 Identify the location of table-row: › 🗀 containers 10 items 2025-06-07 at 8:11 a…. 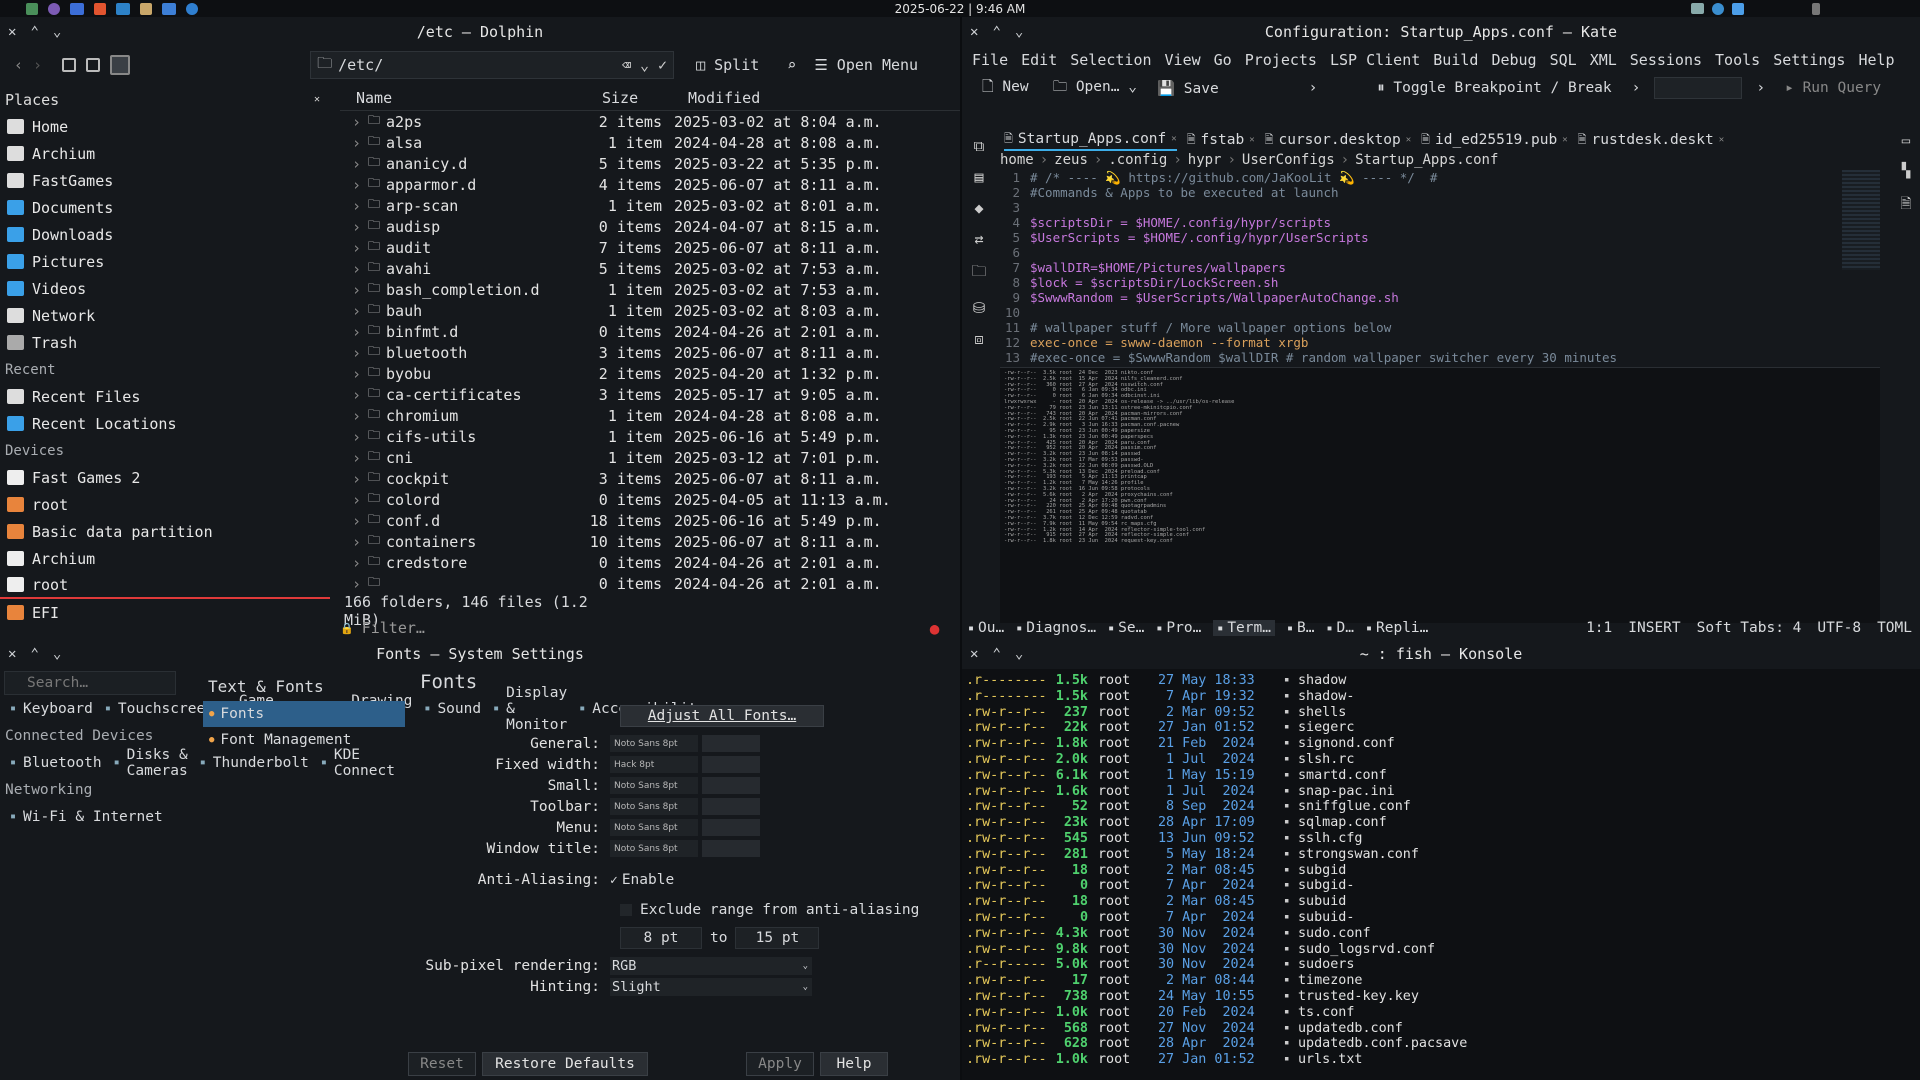
(650, 541).